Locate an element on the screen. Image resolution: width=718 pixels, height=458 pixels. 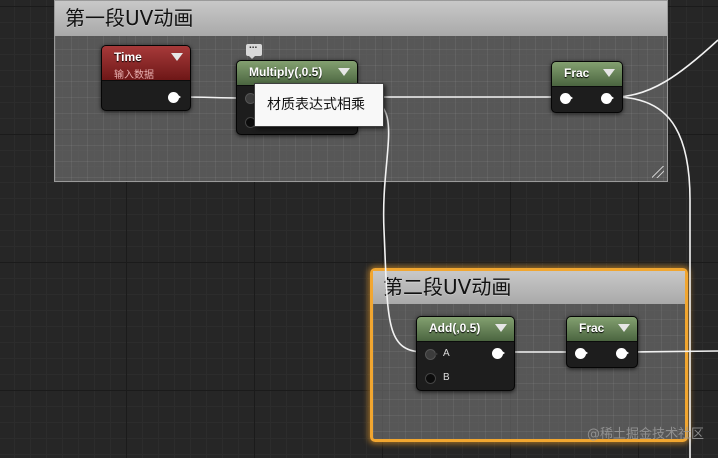
comment-bubble-icon is located at coordinates (254, 49).